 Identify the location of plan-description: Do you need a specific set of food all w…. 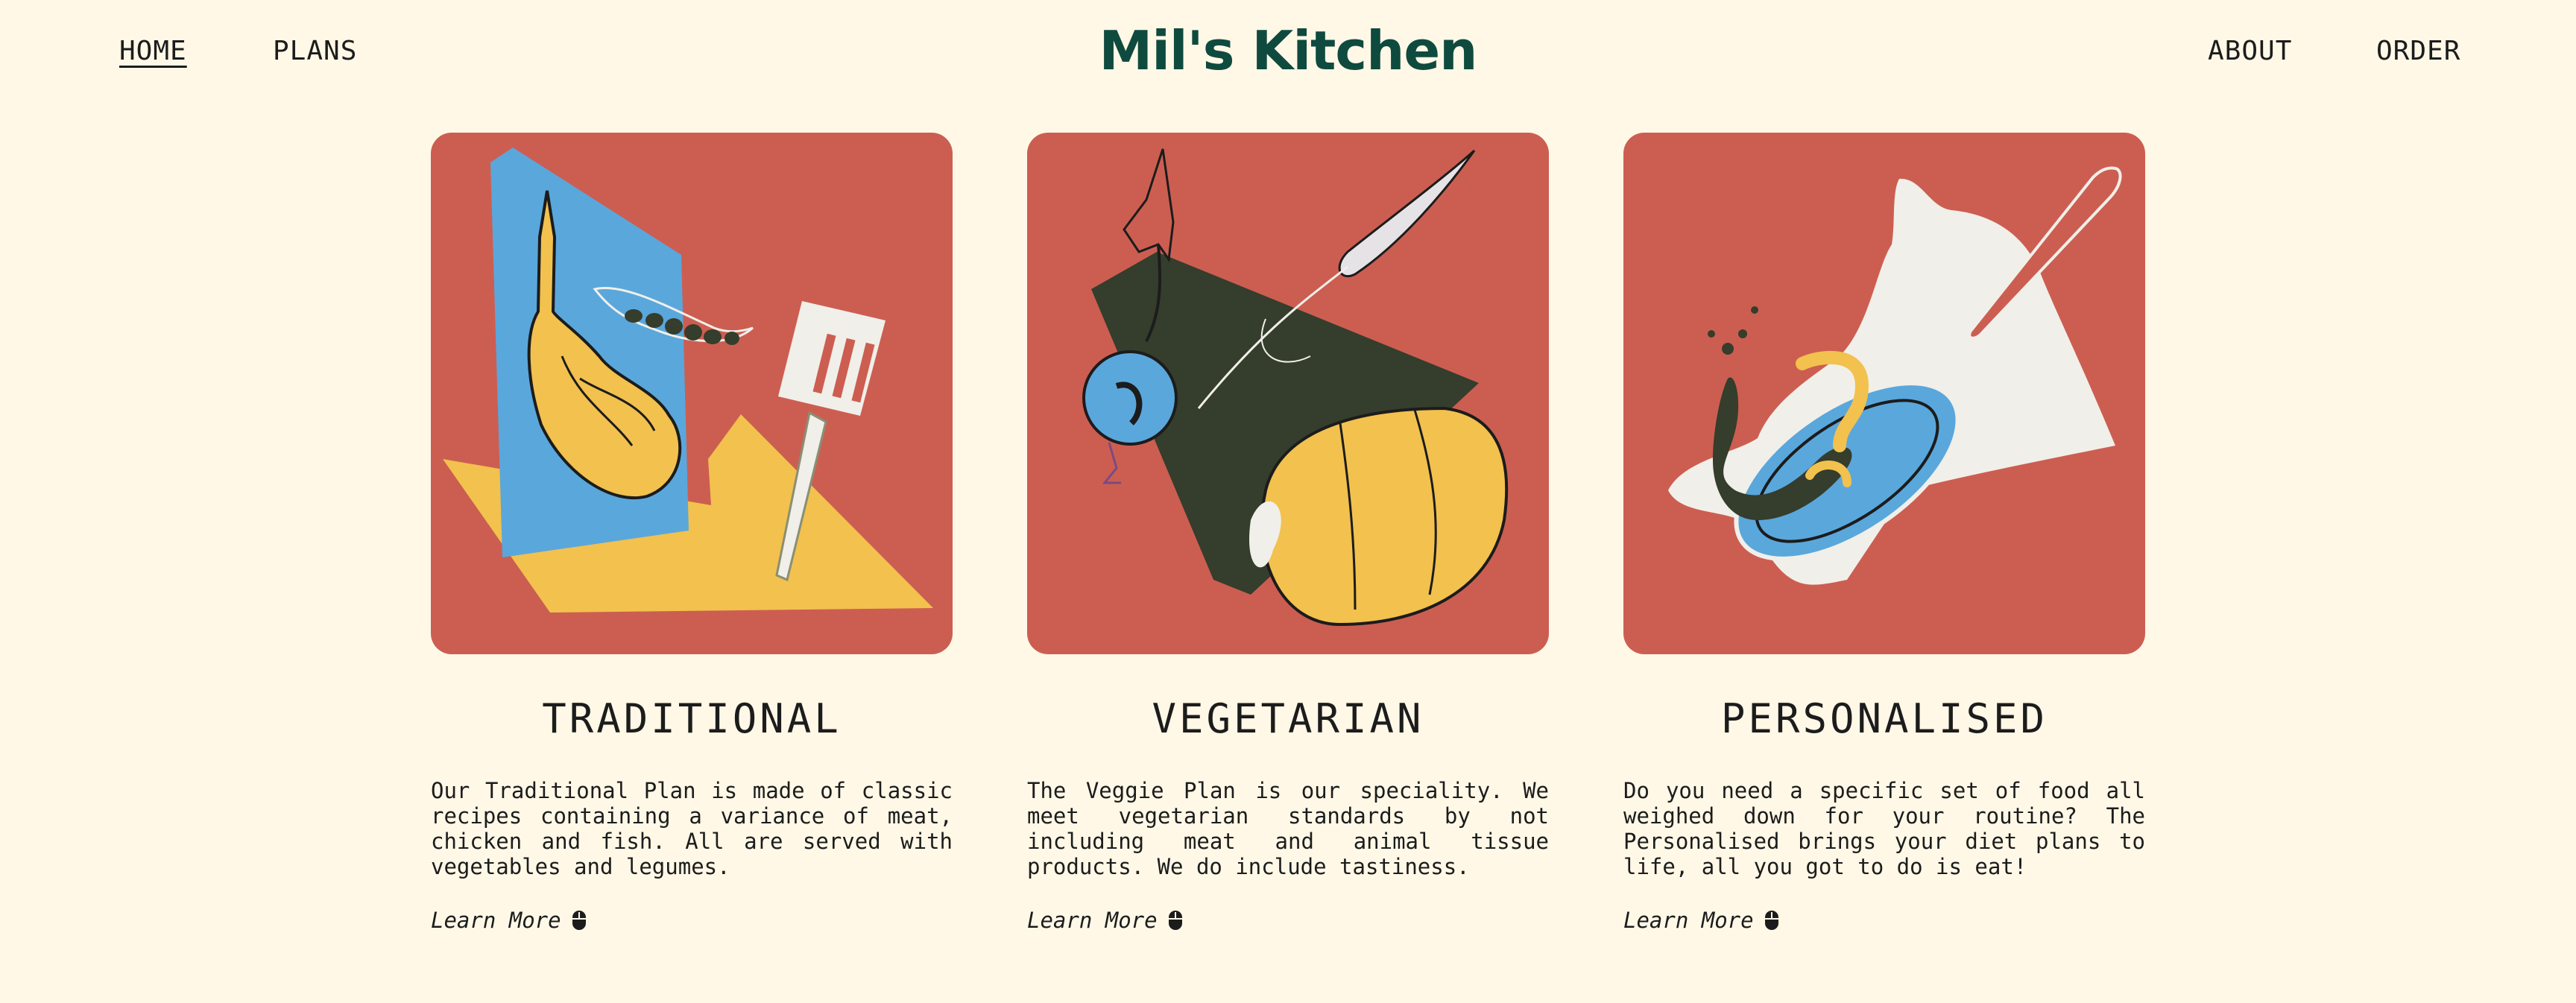
(1884, 829).